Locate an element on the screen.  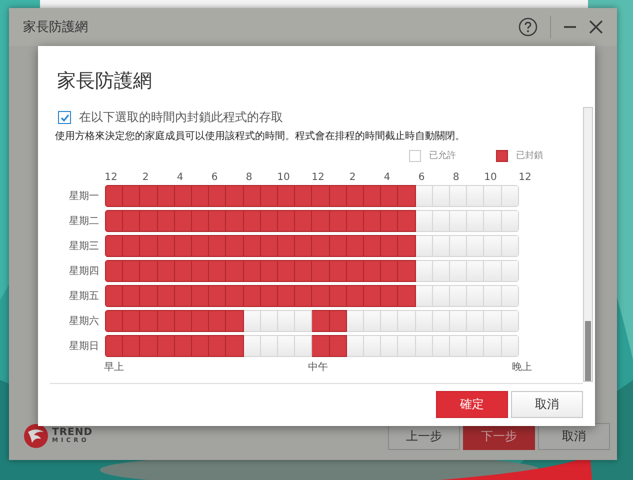
dialog-button: 取消 is located at coordinates (547, 404).